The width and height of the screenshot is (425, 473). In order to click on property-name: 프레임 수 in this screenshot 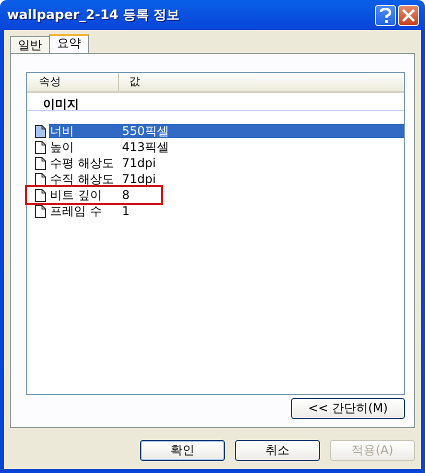, I will do `click(85, 211)`.